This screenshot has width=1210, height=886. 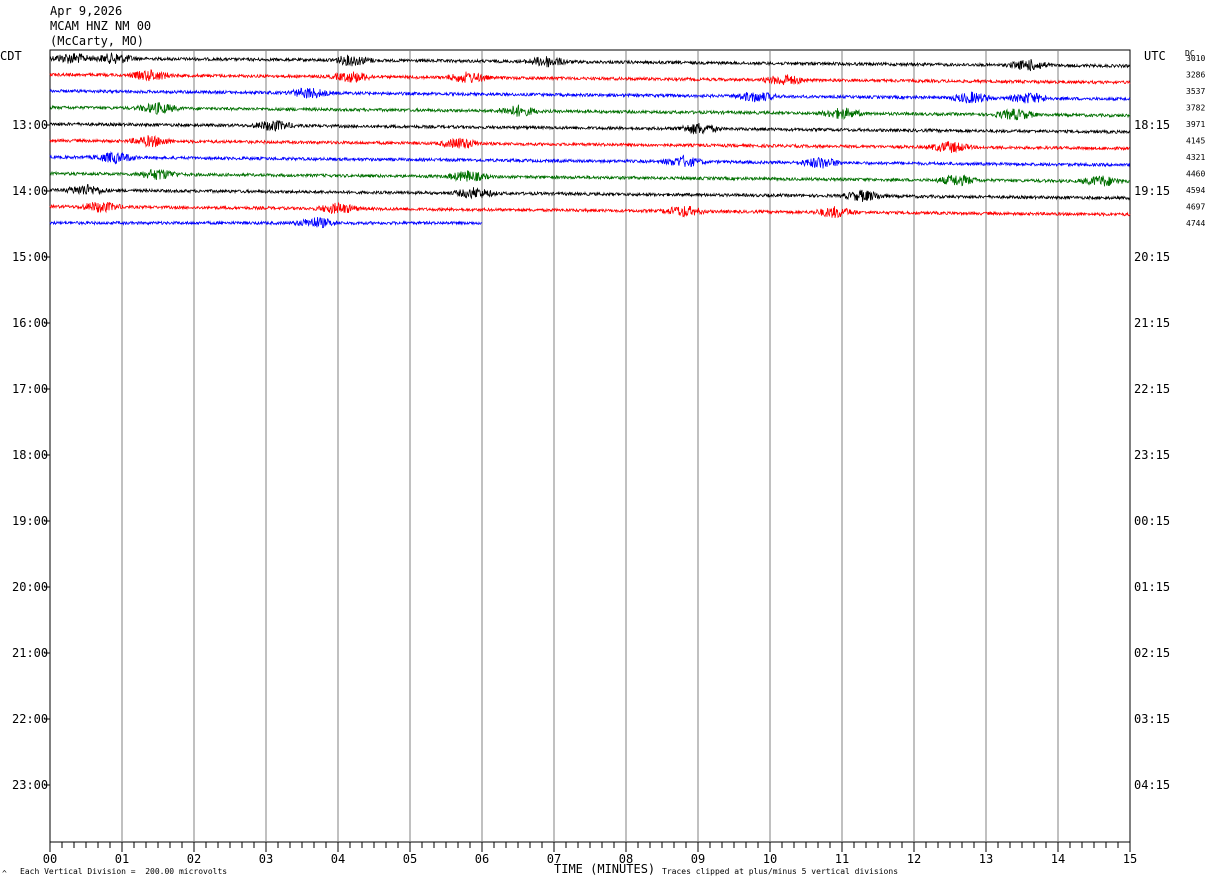 What do you see at coordinates (1152, 719) in the screenshot?
I see `right-hour-label: 03:15` at bounding box center [1152, 719].